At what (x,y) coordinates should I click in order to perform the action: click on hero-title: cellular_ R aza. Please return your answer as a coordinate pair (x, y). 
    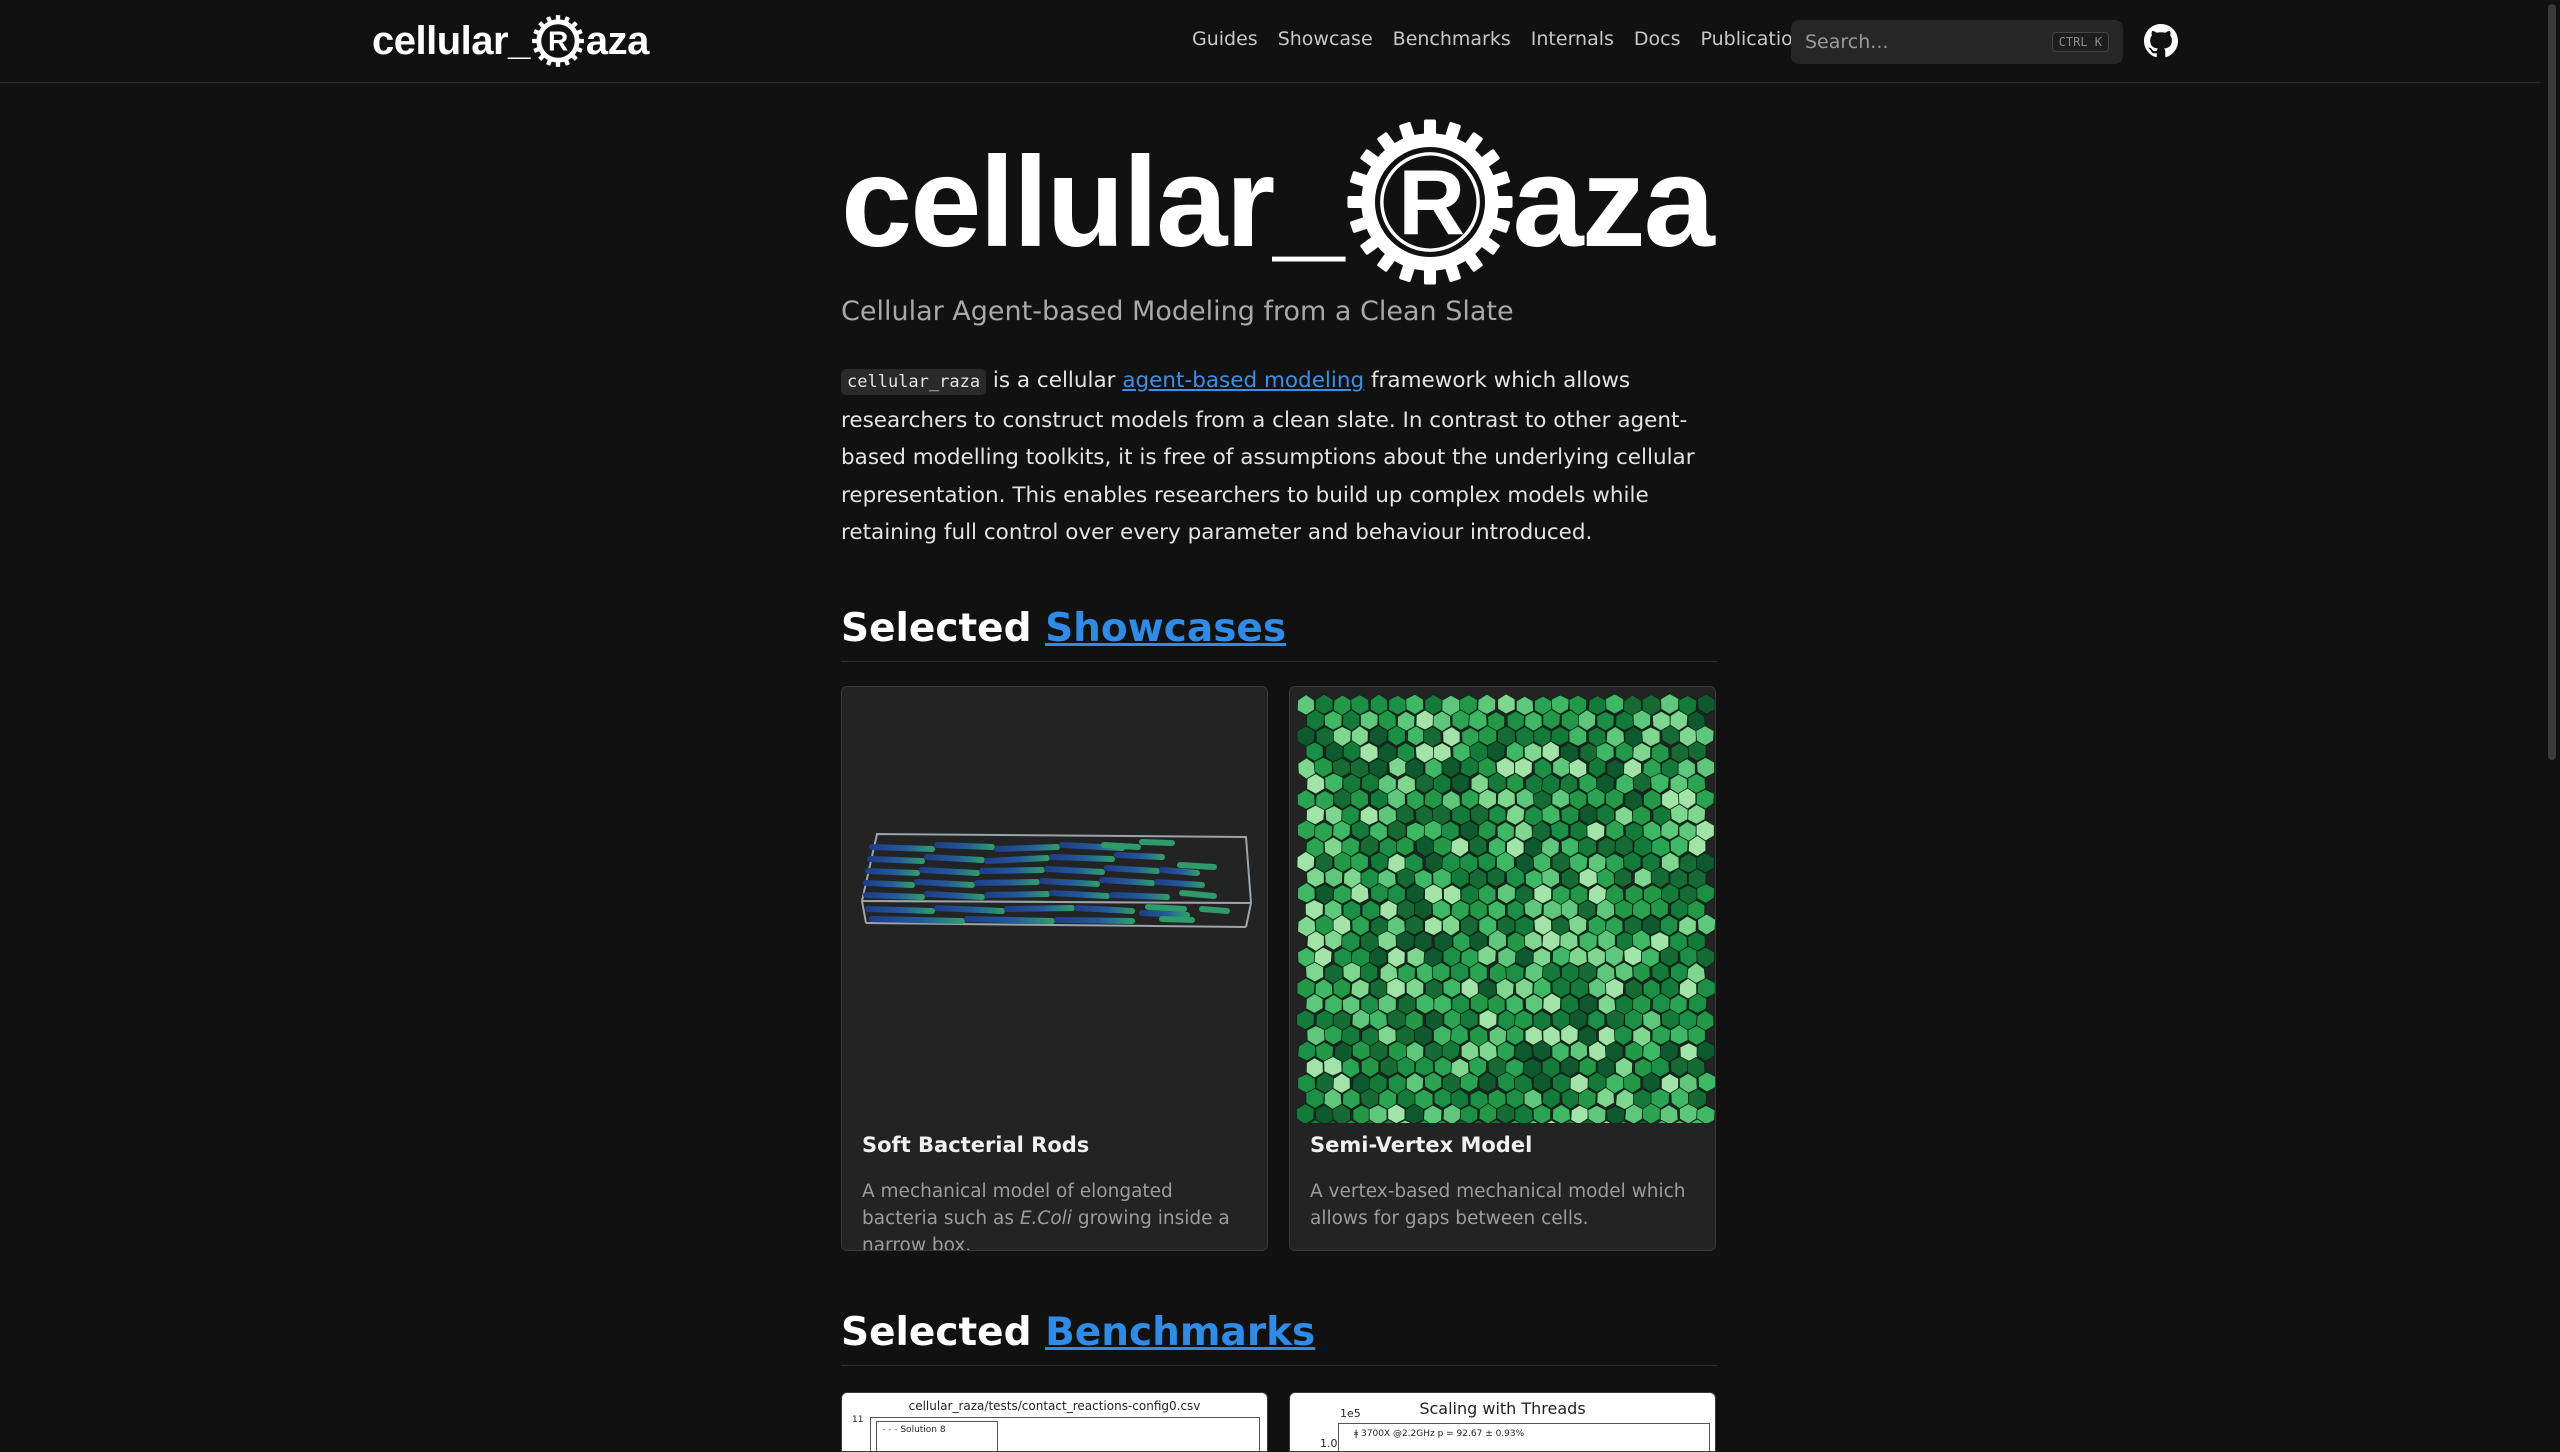
    Looking at the image, I should click on (1278, 202).